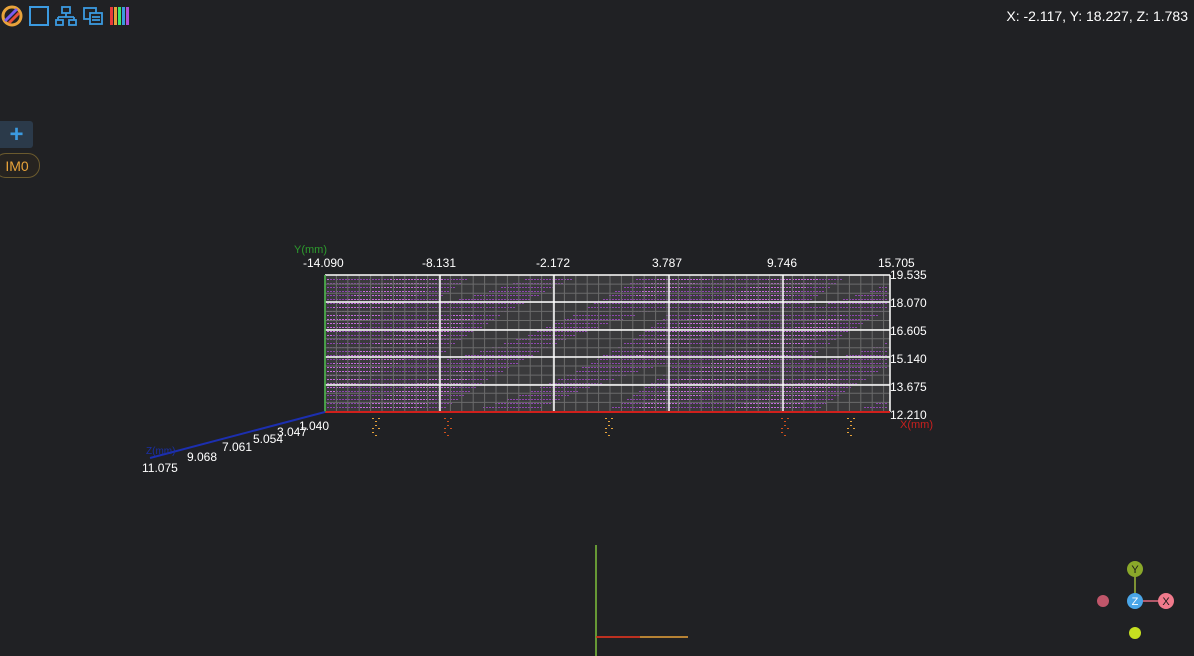 This screenshot has height=656, width=1194. Describe the element at coordinates (1135, 600) in the screenshot. I see `orientation-gizmo: Y Z X` at that location.